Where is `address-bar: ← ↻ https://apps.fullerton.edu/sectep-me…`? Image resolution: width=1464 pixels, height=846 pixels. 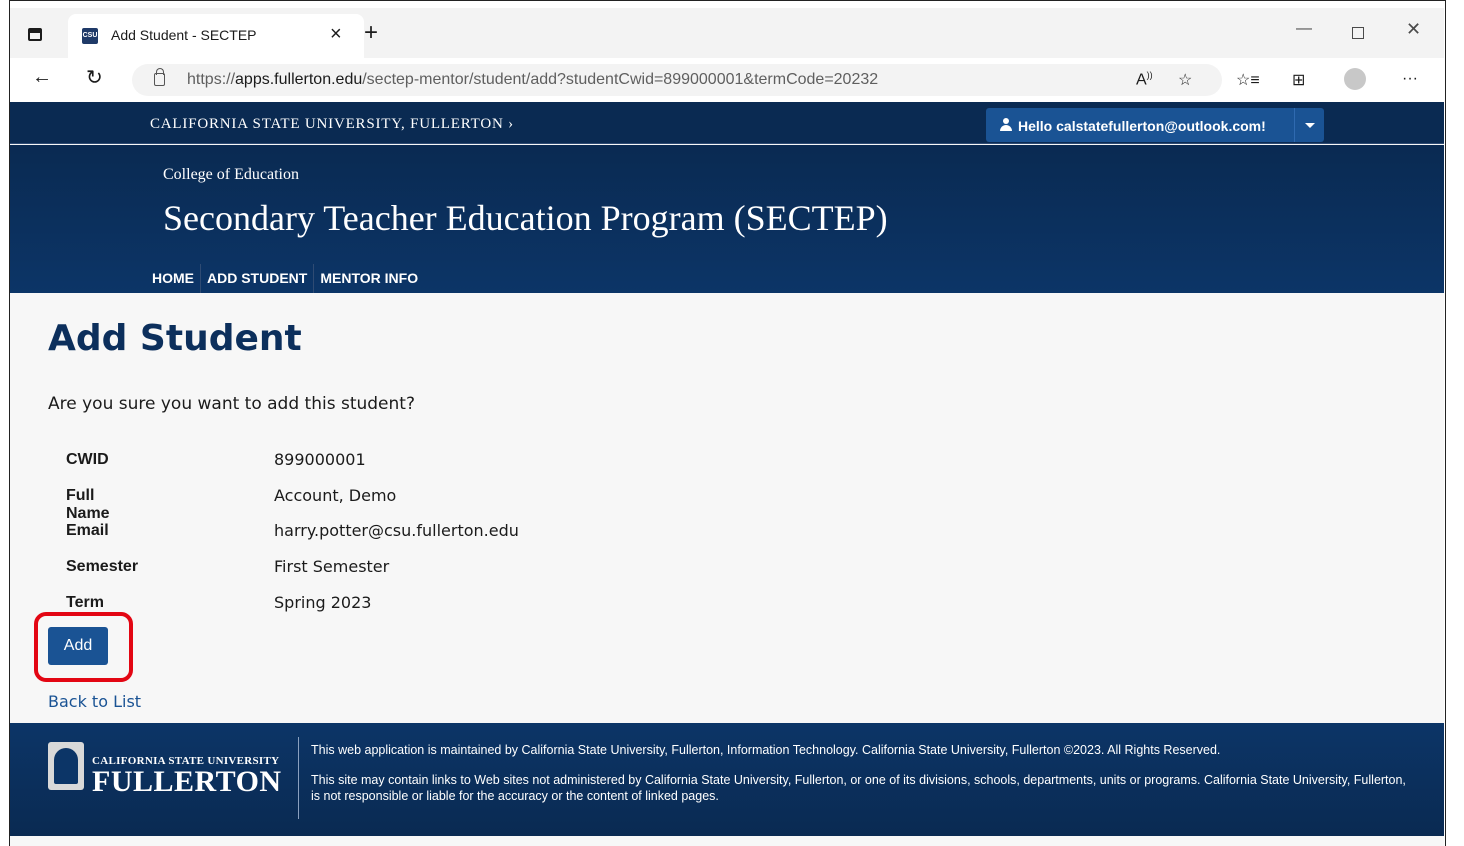 address-bar: ← ↻ https://apps.fullerton.edu/sectep-me… is located at coordinates (727, 80).